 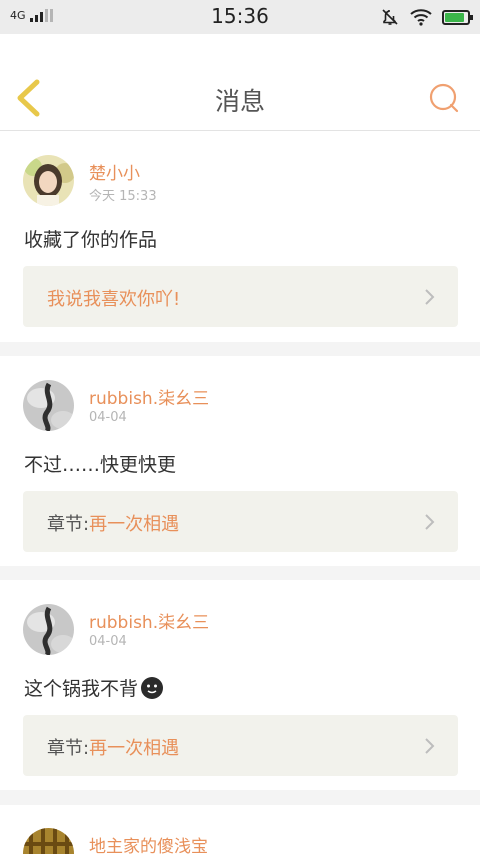 I want to click on message-content: 收藏了你的作品, so click(x=90, y=238).